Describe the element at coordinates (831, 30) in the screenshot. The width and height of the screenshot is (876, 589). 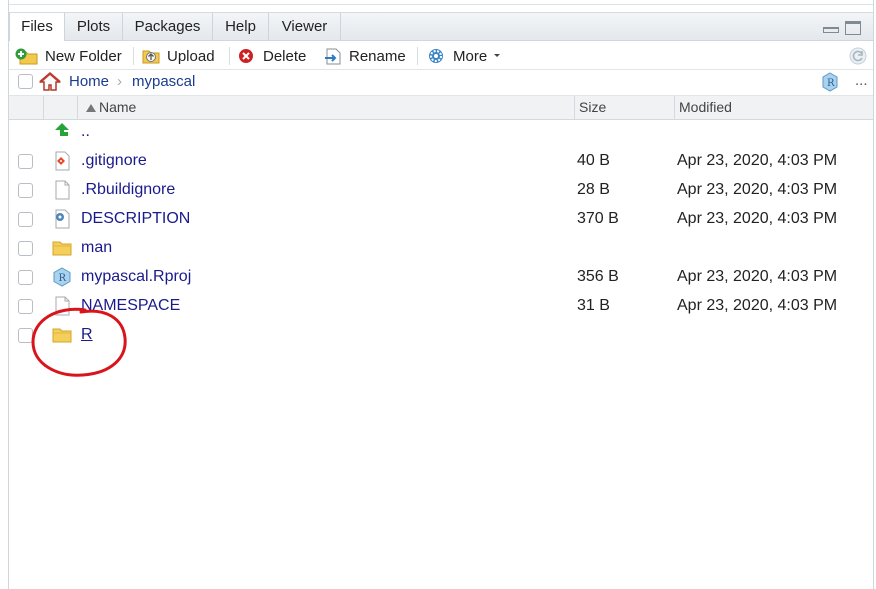
I see `minimize-icon` at that location.